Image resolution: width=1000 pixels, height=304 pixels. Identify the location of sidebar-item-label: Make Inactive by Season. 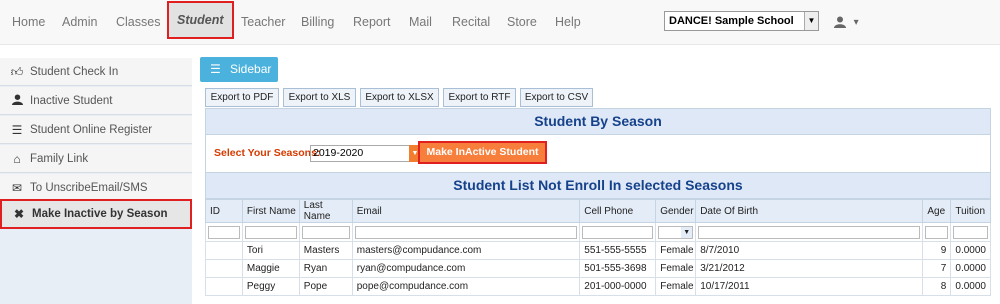
(100, 214).